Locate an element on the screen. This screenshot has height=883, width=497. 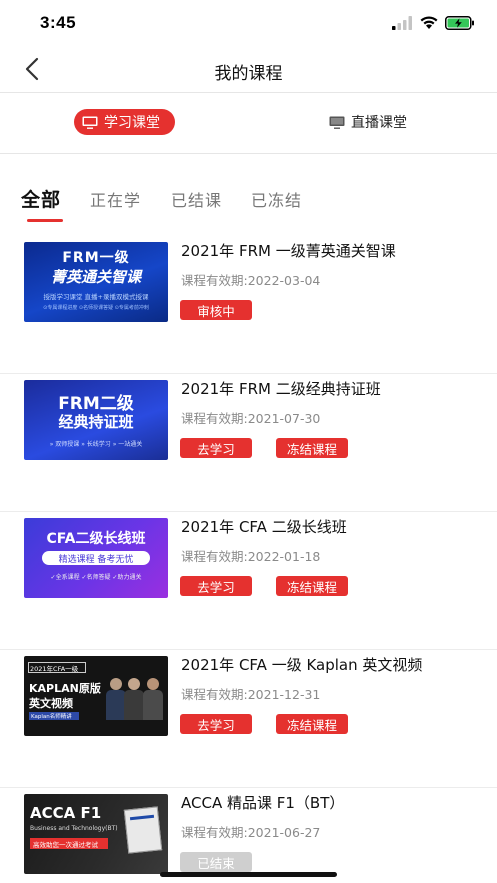
page-title: 我的课程 is located at coordinates (248, 74).